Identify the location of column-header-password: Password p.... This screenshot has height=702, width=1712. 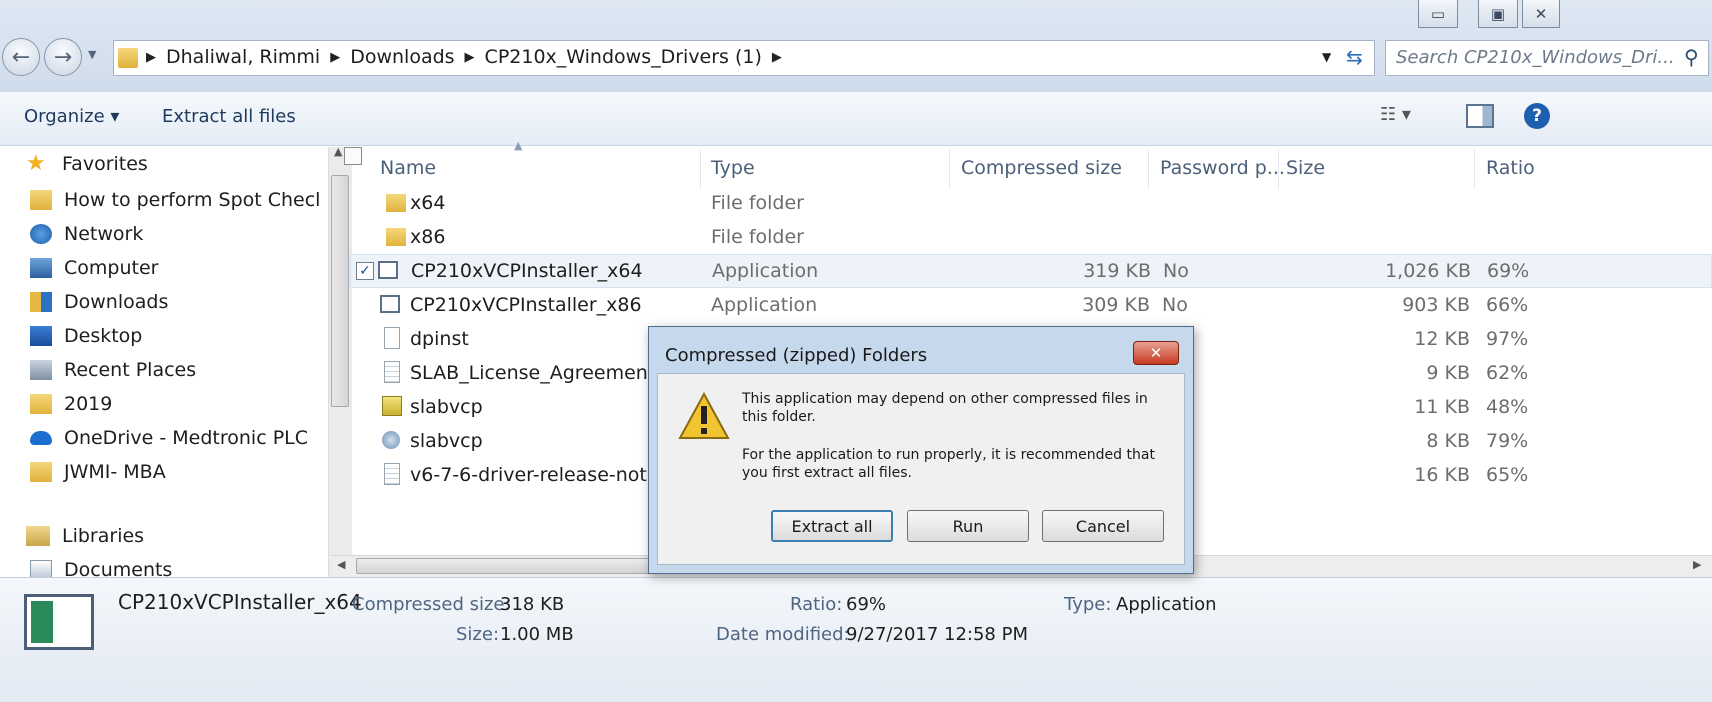
(1222, 168).